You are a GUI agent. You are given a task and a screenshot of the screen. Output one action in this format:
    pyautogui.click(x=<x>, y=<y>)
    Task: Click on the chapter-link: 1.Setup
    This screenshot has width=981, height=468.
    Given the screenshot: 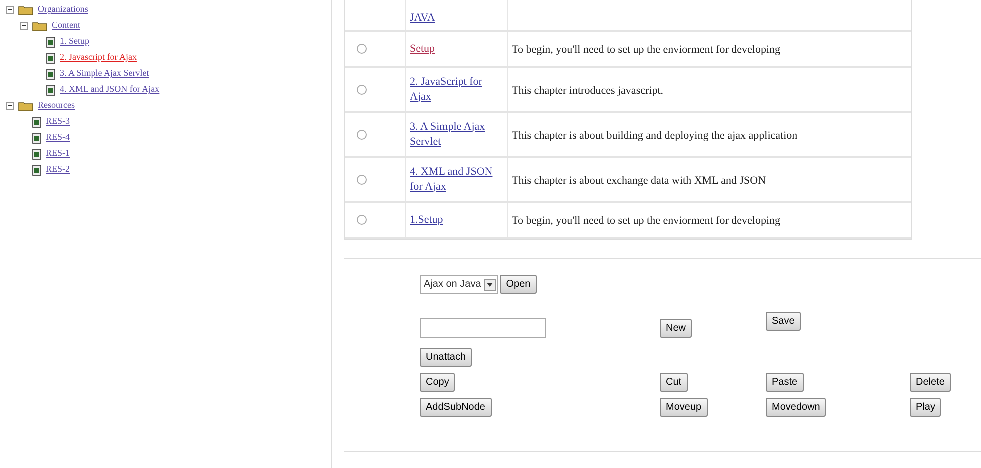 What is the action you would take?
    pyautogui.click(x=427, y=220)
    